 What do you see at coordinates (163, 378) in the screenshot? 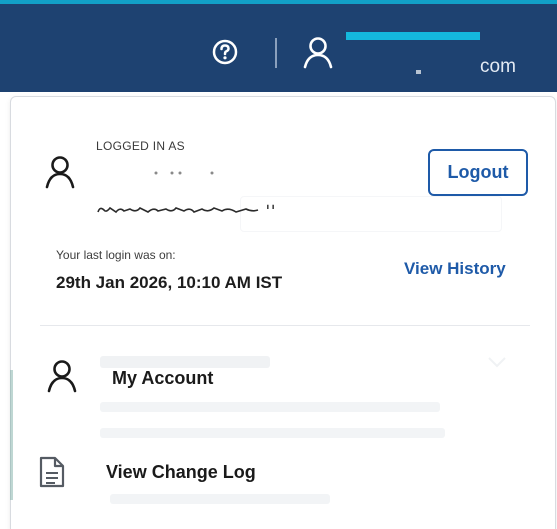
I see `menu-item-label: My Account` at bounding box center [163, 378].